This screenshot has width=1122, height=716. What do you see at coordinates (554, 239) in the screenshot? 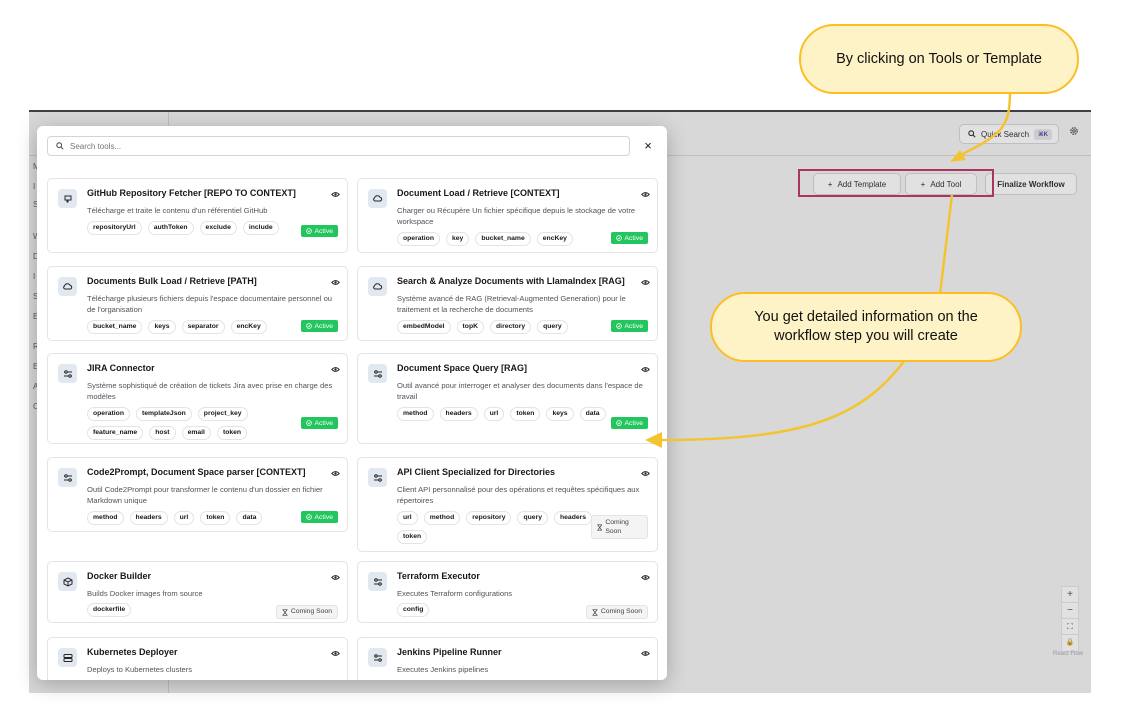
I see `parameter-tag: encKey` at bounding box center [554, 239].